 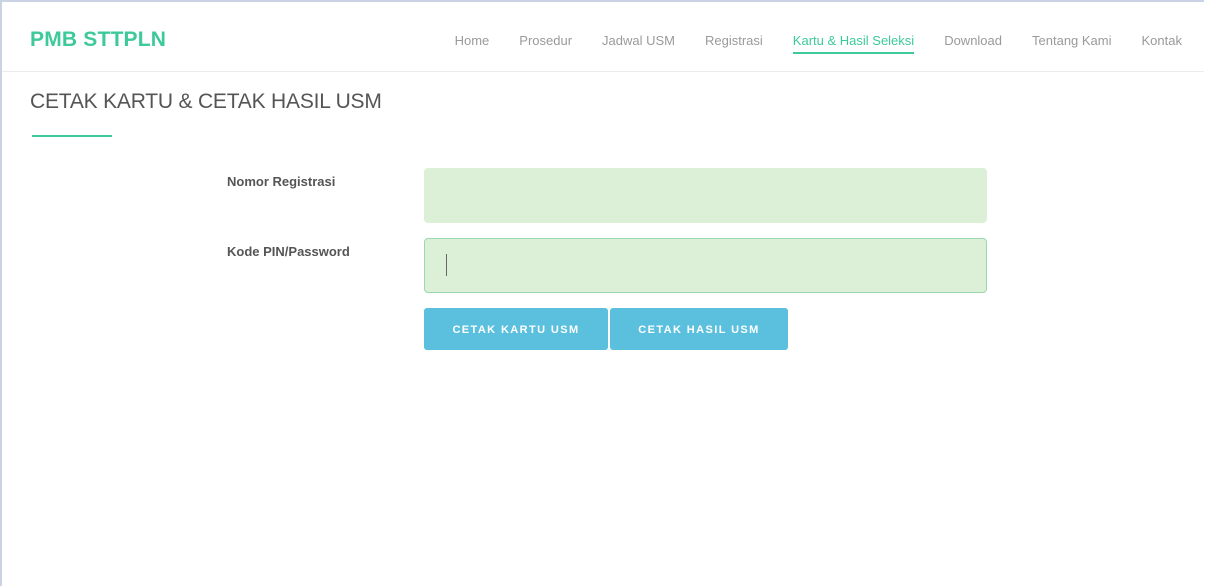 I want to click on nav-tentang-kami: Tentang Kami, so click(x=1072, y=43).